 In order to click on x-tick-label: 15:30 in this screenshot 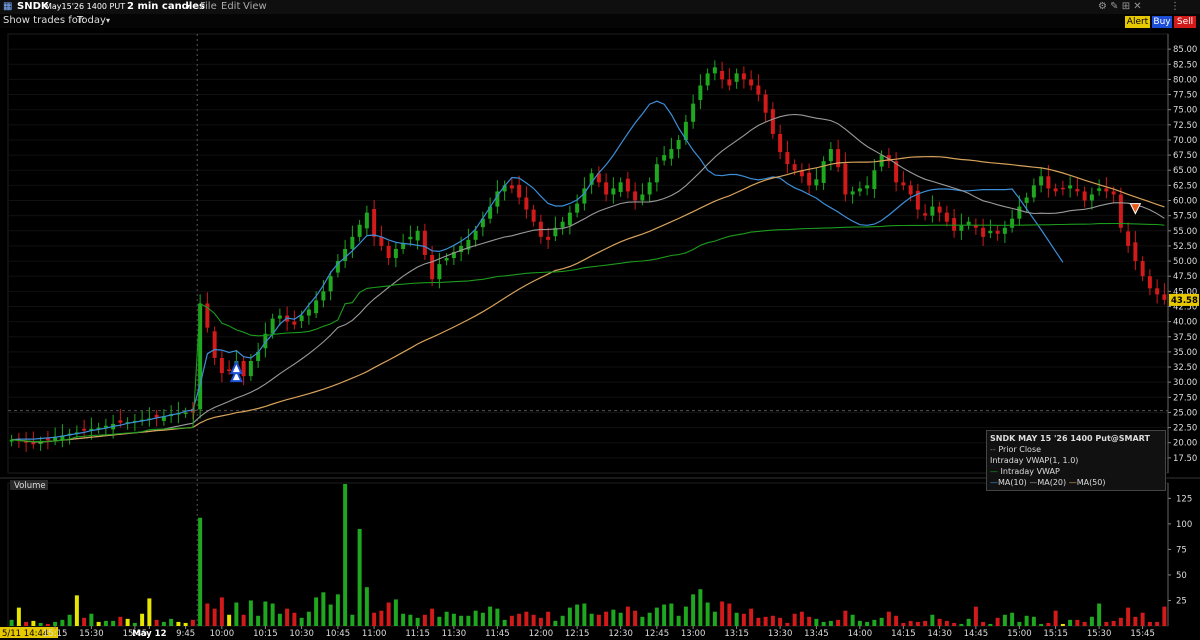, I will do `click(91, 634)`.